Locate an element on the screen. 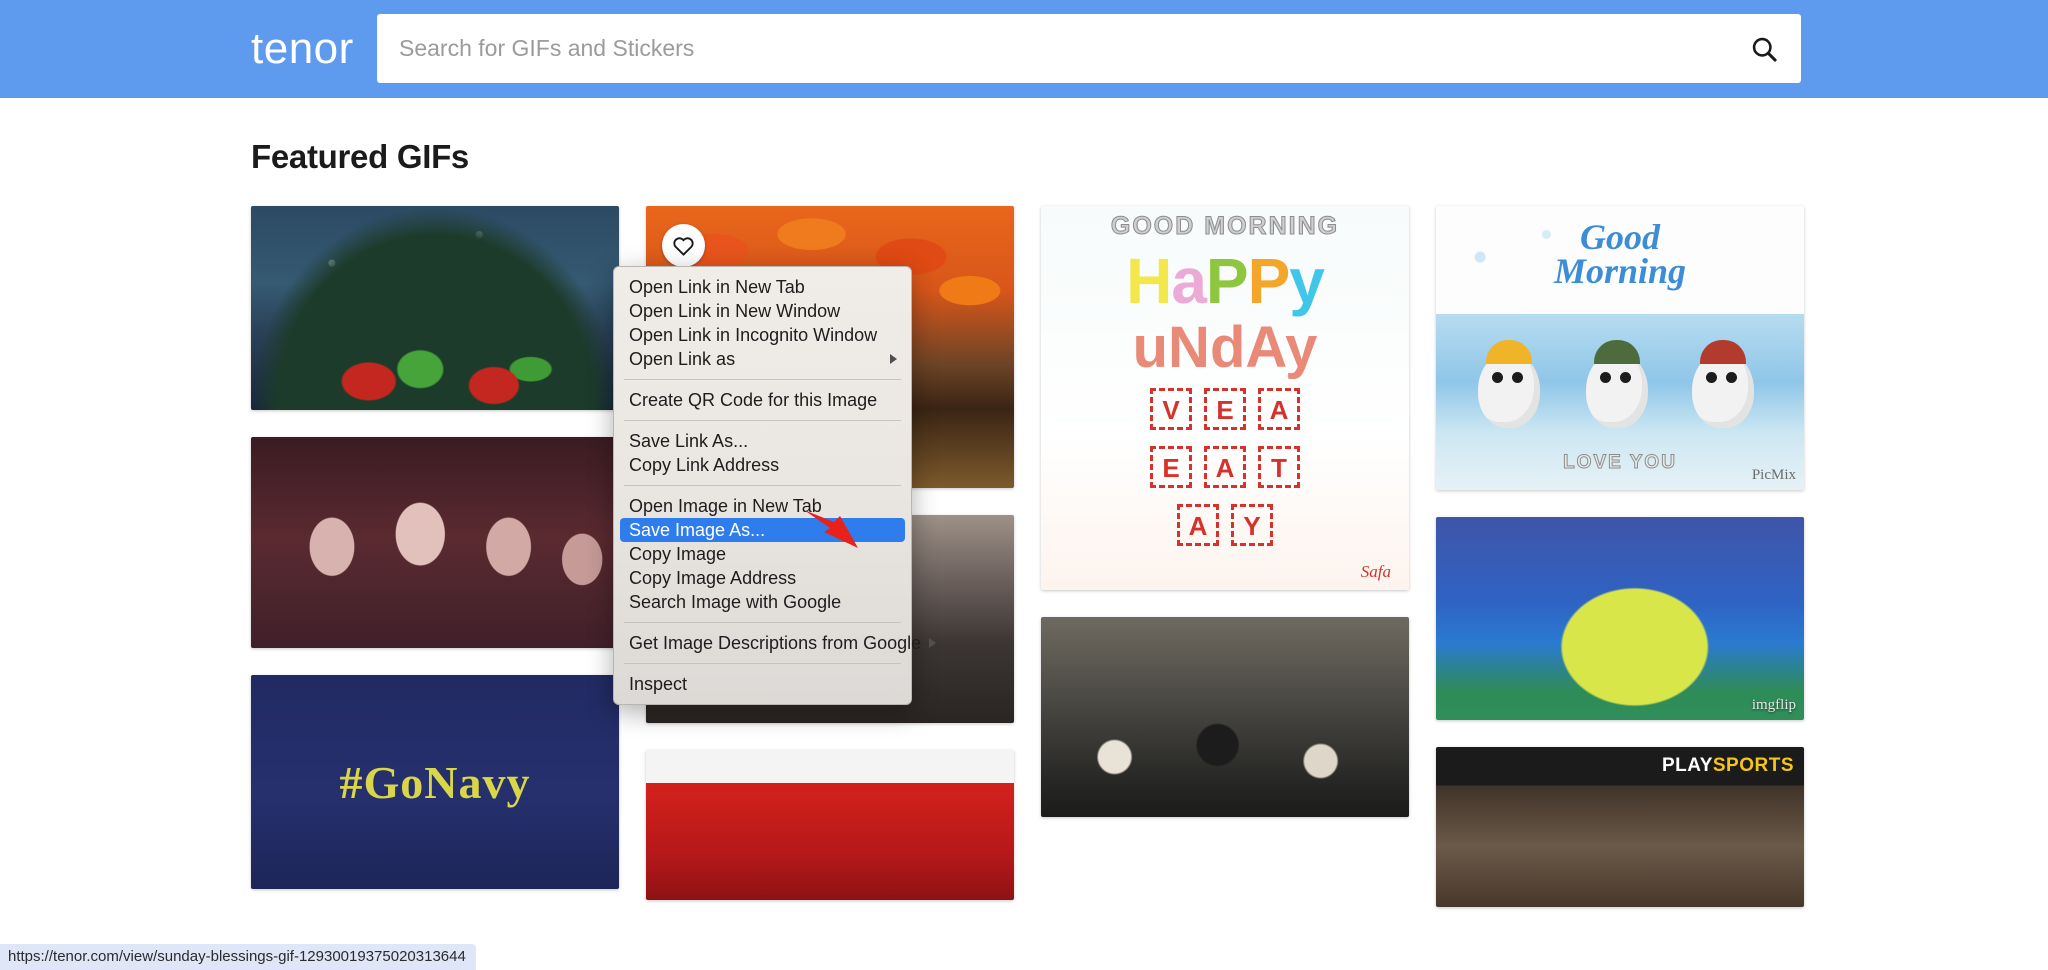  favorite-button is located at coordinates (683, 245).